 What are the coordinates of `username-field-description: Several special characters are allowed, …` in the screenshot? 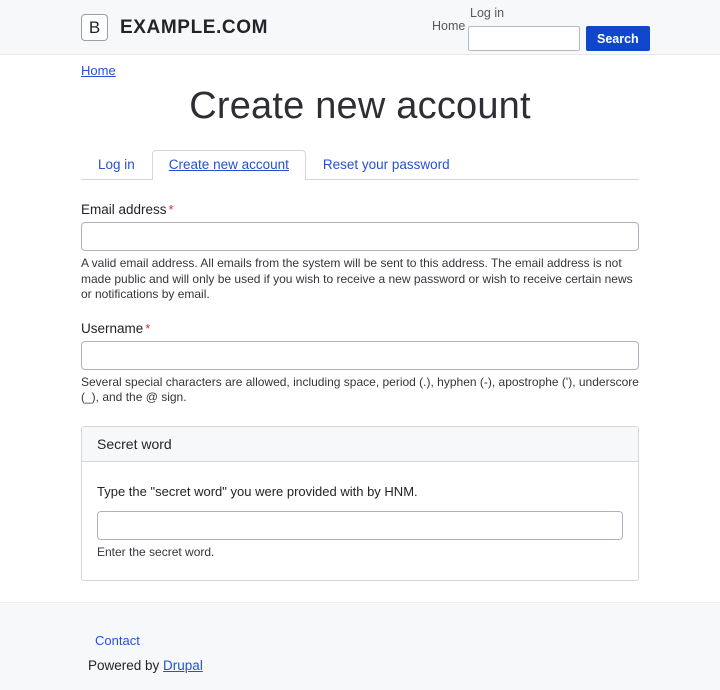 It's located at (360, 389).